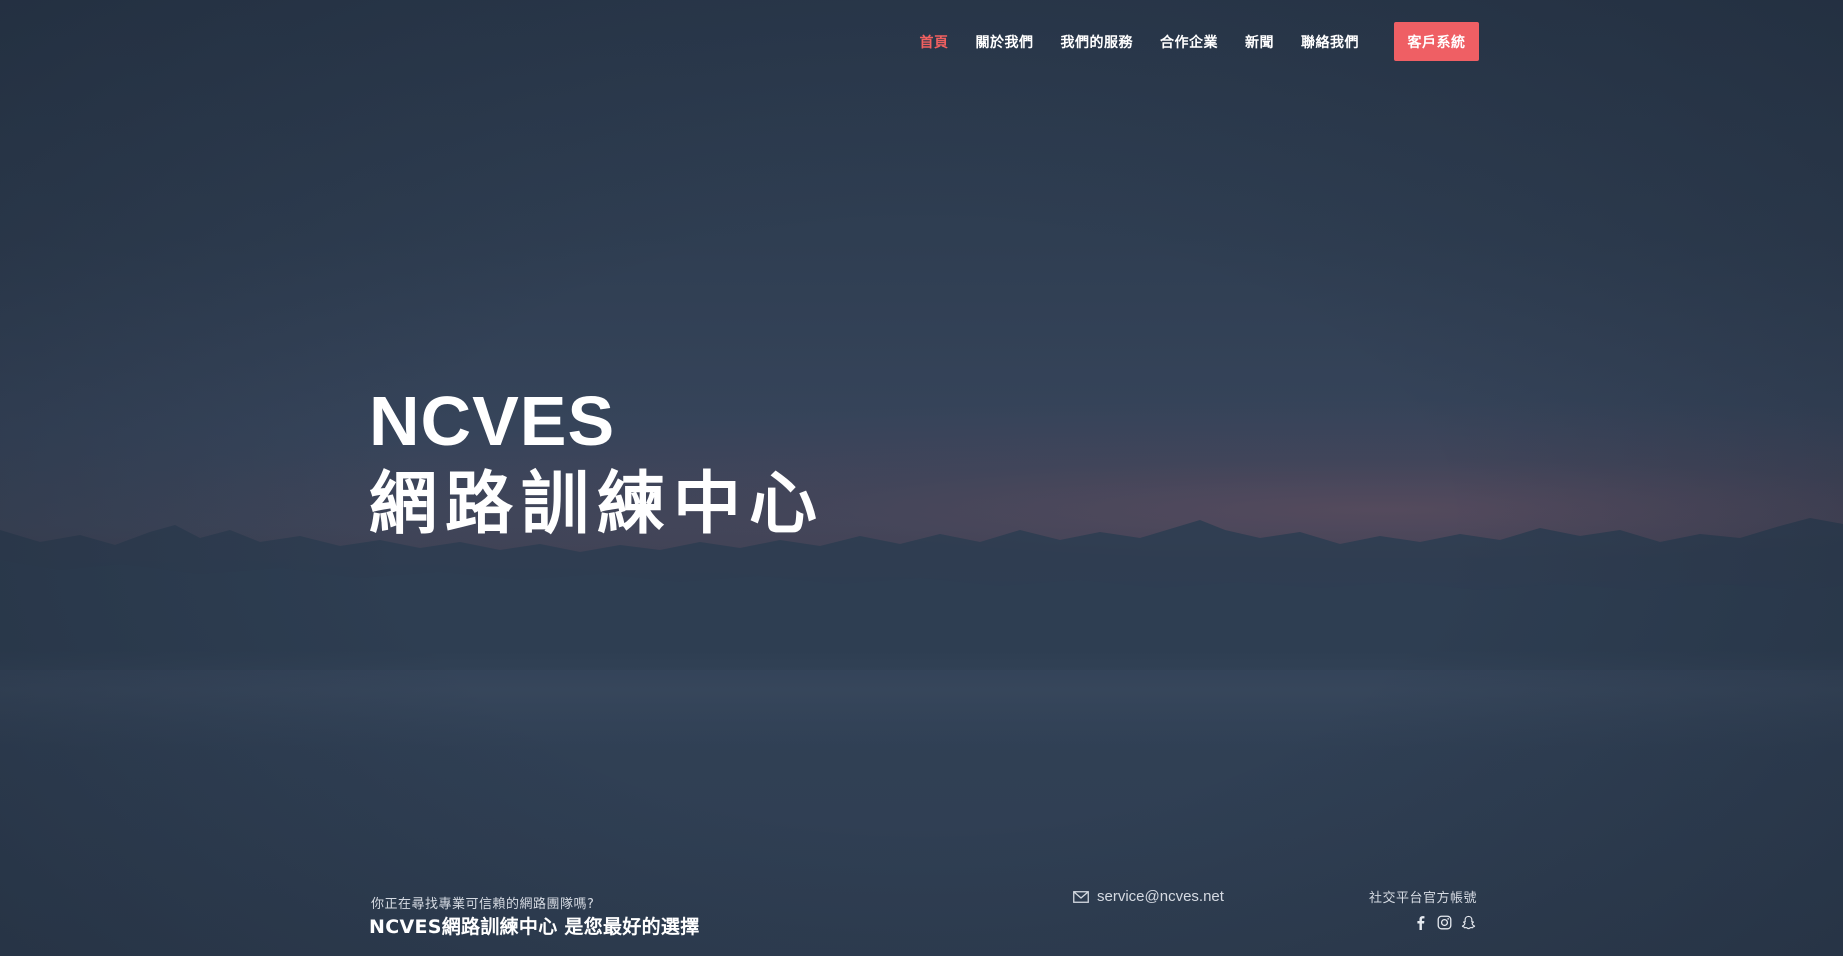  I want to click on nav-menu: 首頁 關於我們 我們的服務 合作企業 新聞 聯絡我們, so click(1140, 42).